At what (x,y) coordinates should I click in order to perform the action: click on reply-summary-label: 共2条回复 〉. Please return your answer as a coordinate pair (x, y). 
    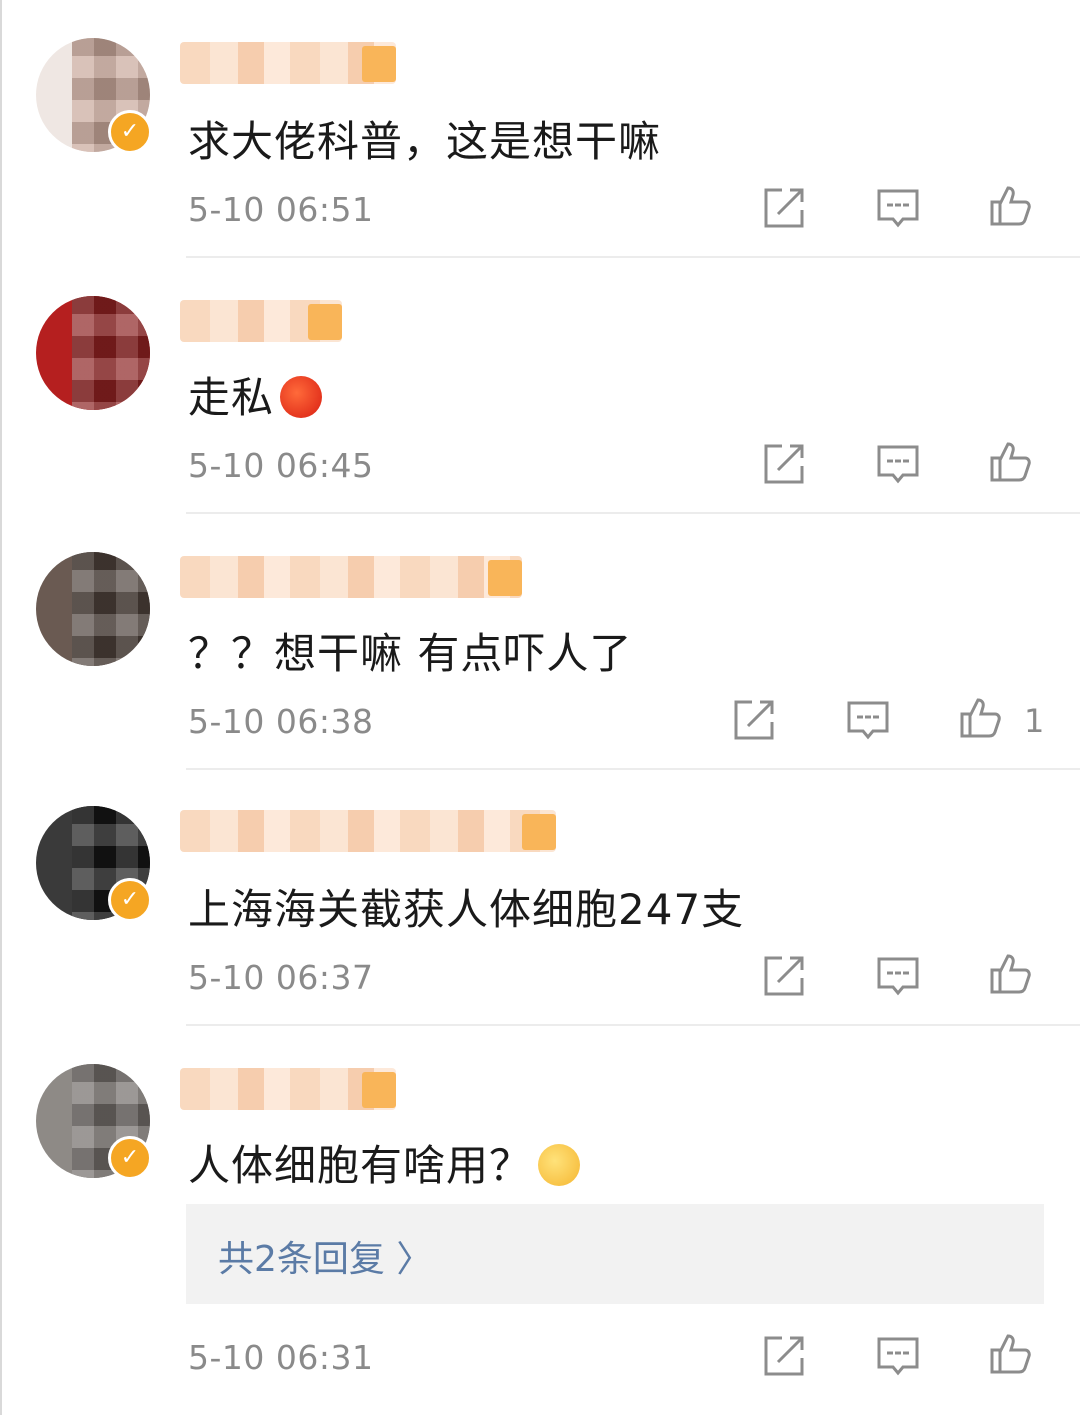
    Looking at the image, I should click on (325, 1259).